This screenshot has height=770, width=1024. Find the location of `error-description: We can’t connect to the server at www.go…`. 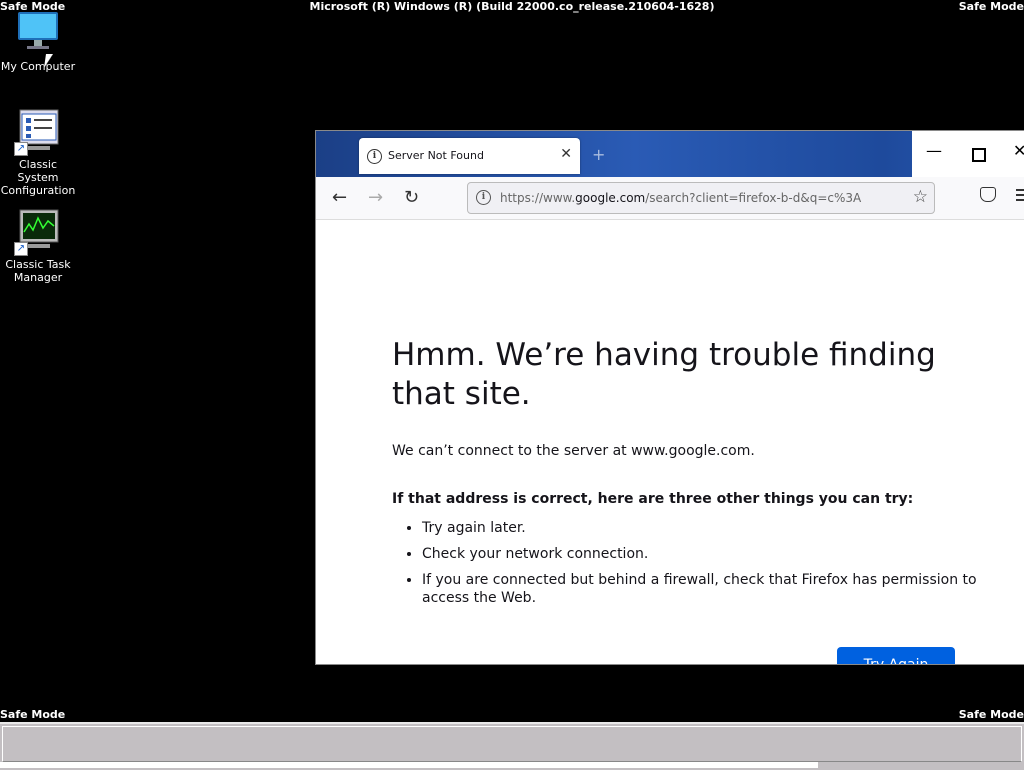

error-description: We can’t connect to the server at www.go… is located at coordinates (573, 451).